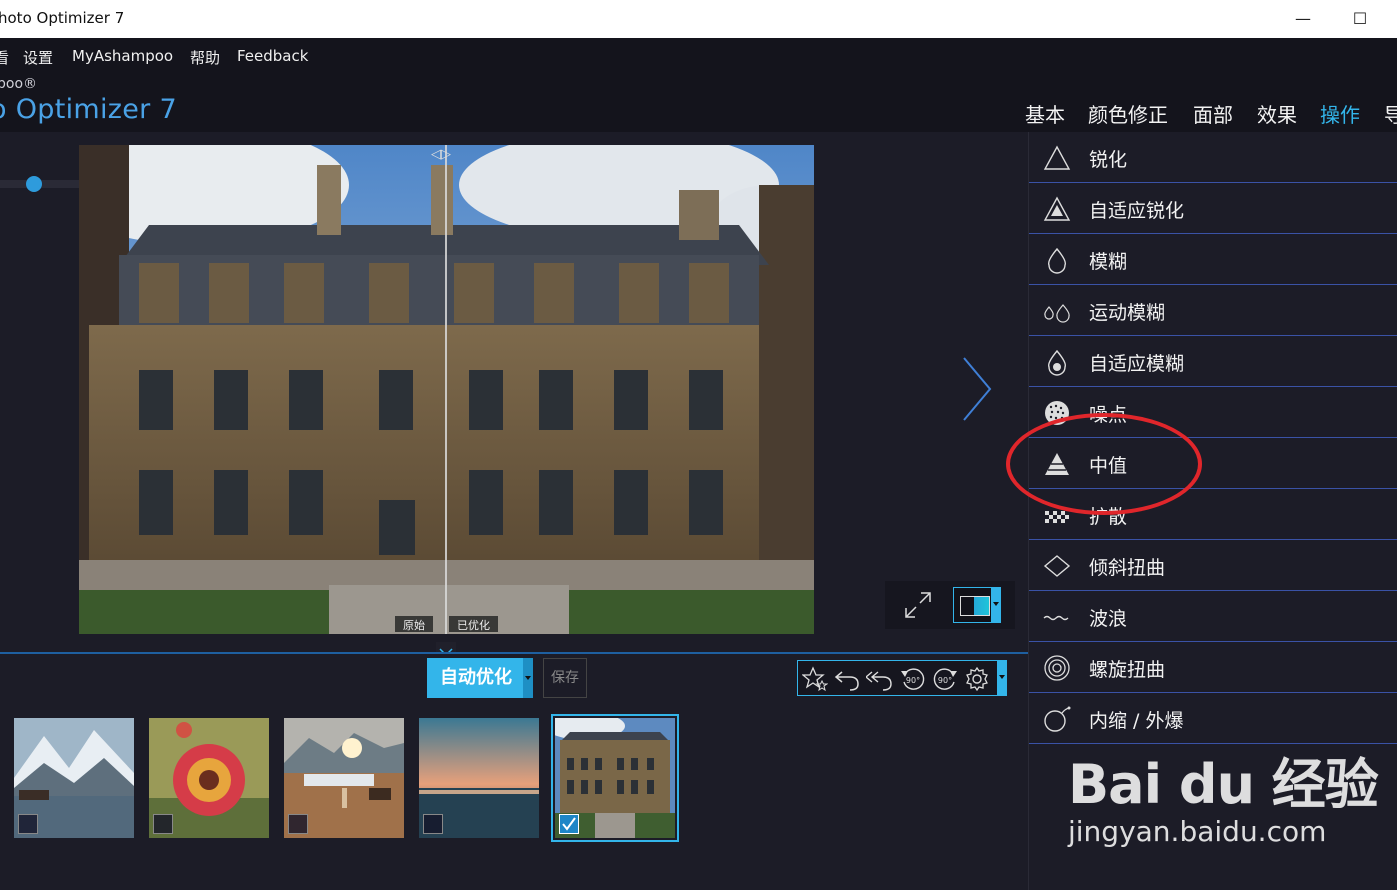 The image size is (1397, 890). What do you see at coordinates (19, 84) in the screenshot?
I see `logo-brand: poo®` at bounding box center [19, 84].